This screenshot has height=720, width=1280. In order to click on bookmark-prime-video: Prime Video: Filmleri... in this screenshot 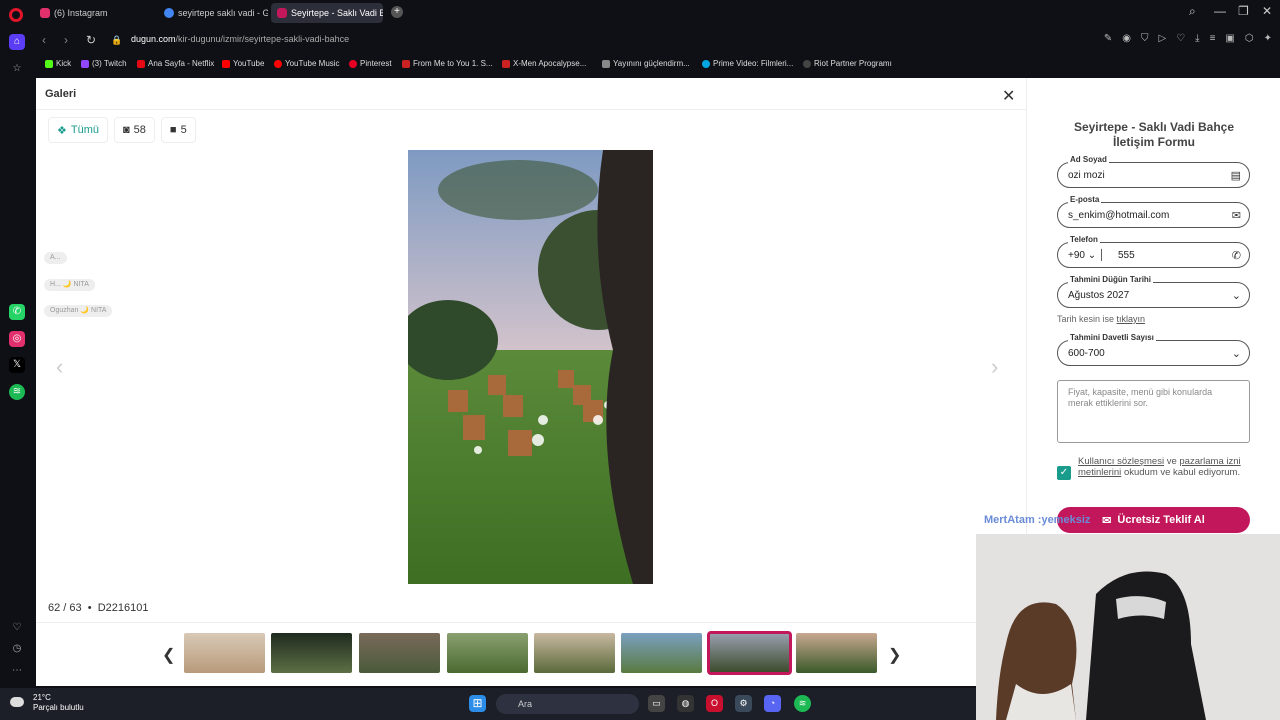, I will do `click(747, 63)`.